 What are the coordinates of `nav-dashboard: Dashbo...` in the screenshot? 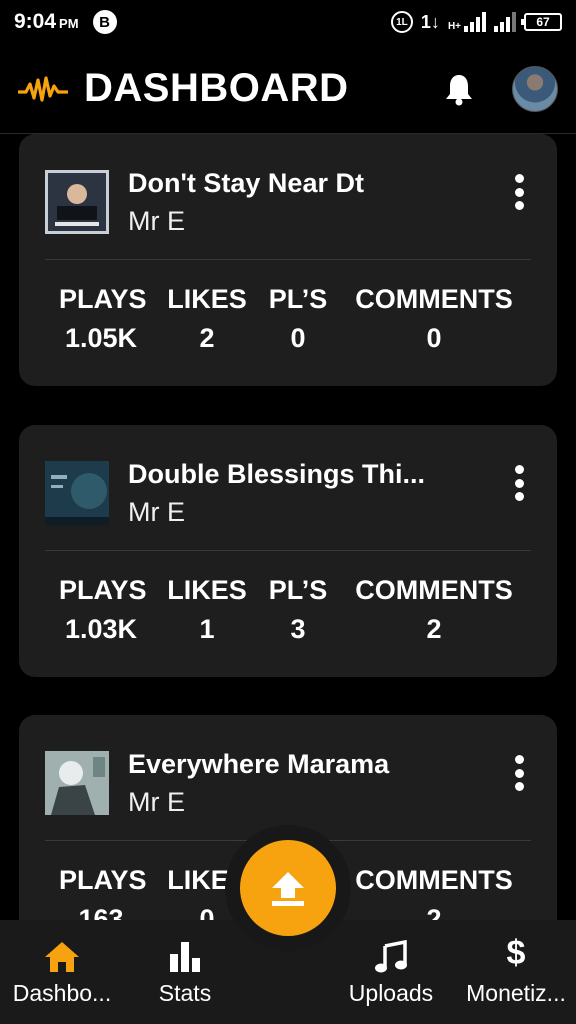 It's located at (62, 972).